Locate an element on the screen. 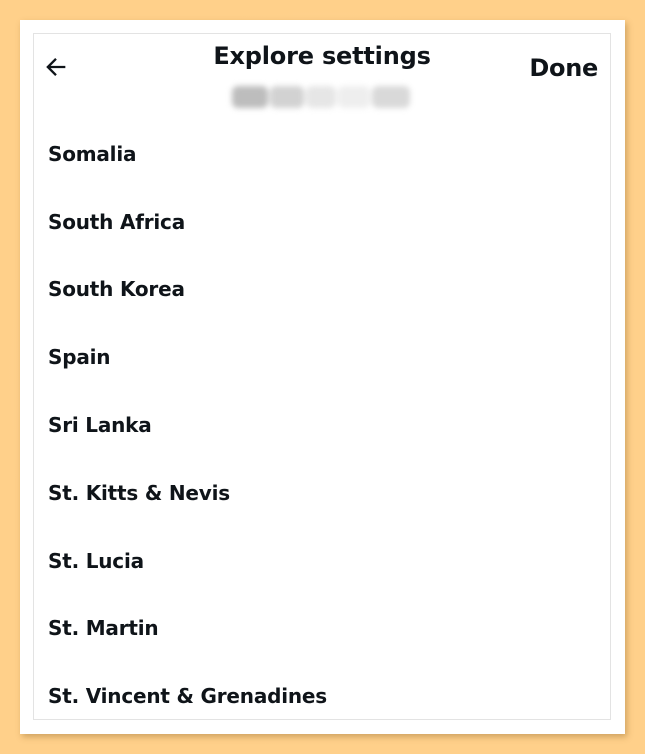 The height and width of the screenshot is (754, 645). country-item-st-vincent-grenadines: St. Vincent & Grenadines is located at coordinates (322, 690).